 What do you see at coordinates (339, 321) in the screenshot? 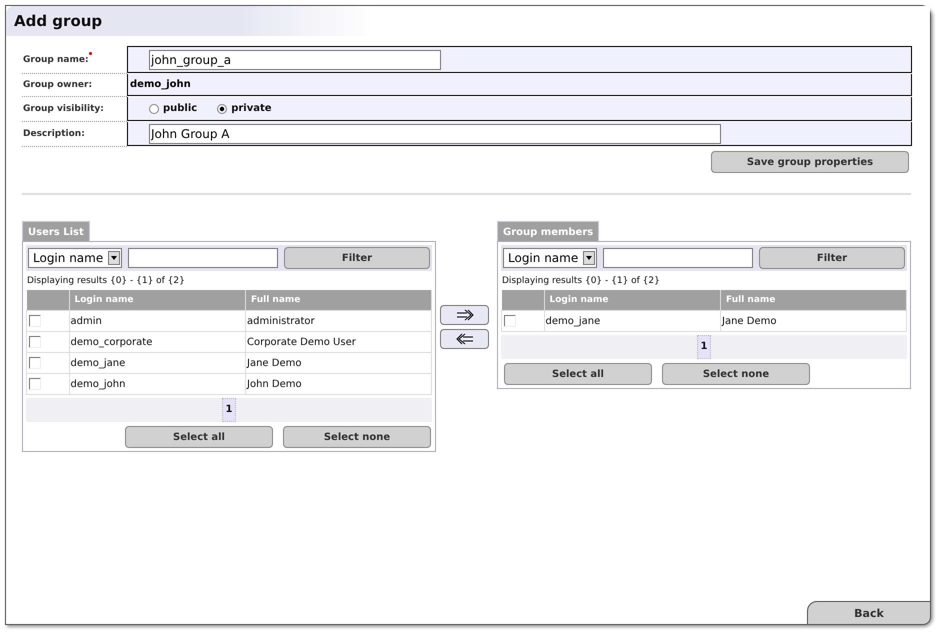
I see `table-cell: administrator` at bounding box center [339, 321].